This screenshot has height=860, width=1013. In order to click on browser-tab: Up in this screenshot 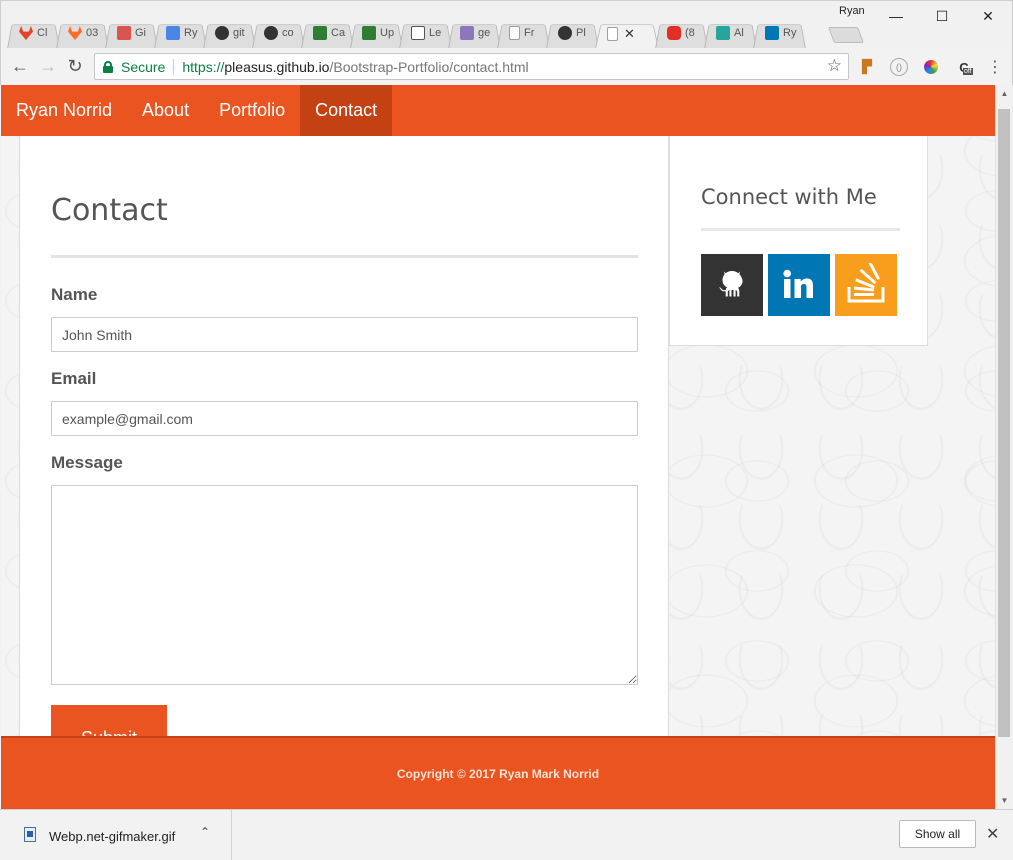, I will do `click(376, 32)`.